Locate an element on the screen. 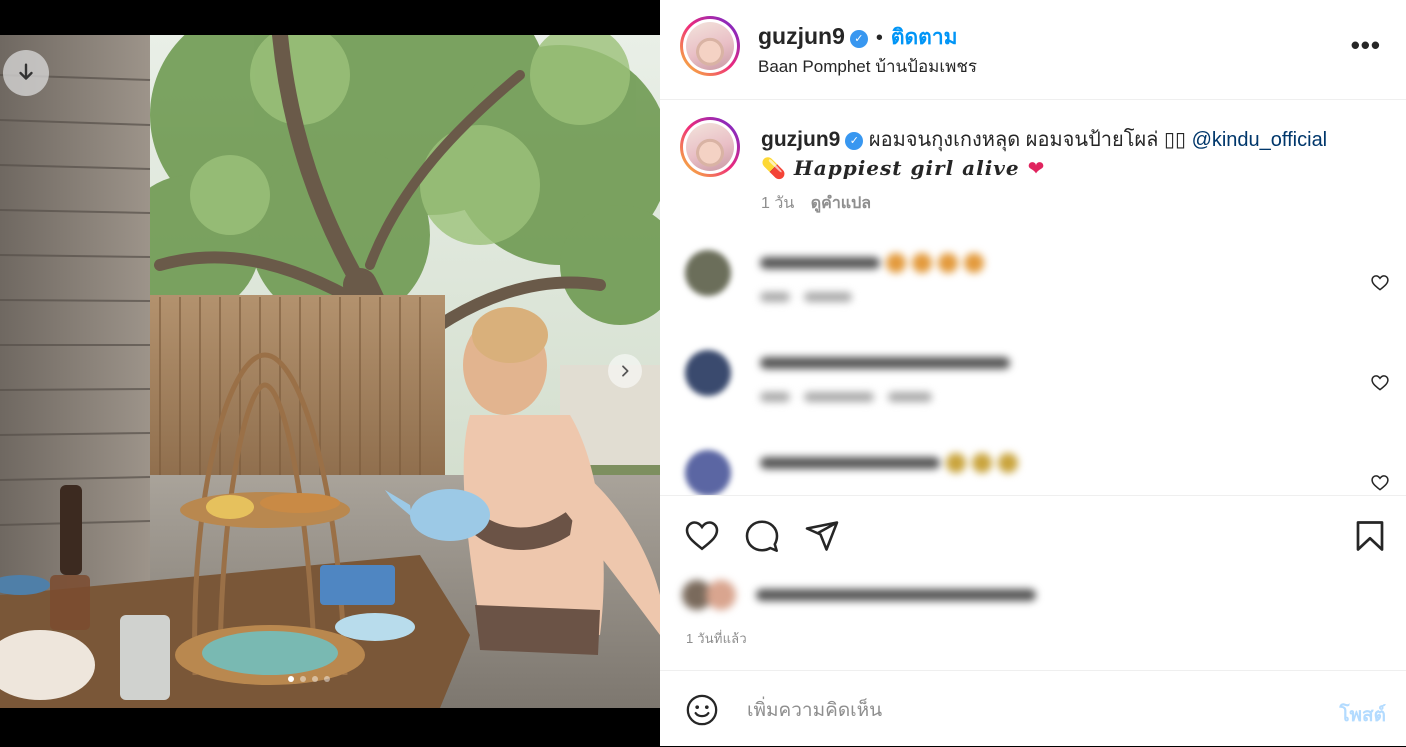 This screenshot has height=747, width=1406. post-timestamp: 1 วันที่แล้ว is located at coordinates (716, 638).